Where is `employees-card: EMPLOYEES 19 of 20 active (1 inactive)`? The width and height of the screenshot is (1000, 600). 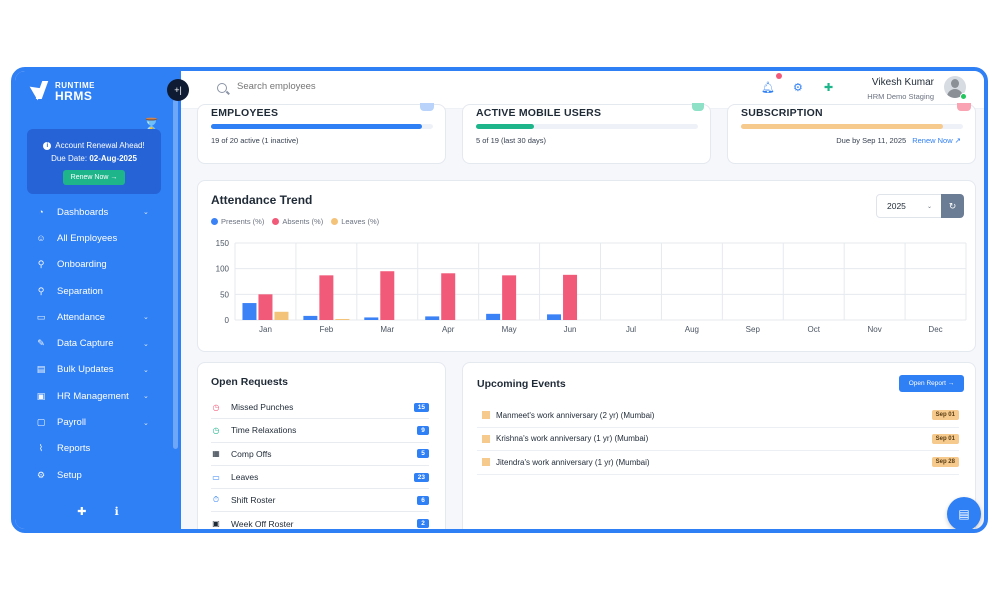
employees-card: EMPLOYEES 19 of 20 active (1 inactive) is located at coordinates (321, 133).